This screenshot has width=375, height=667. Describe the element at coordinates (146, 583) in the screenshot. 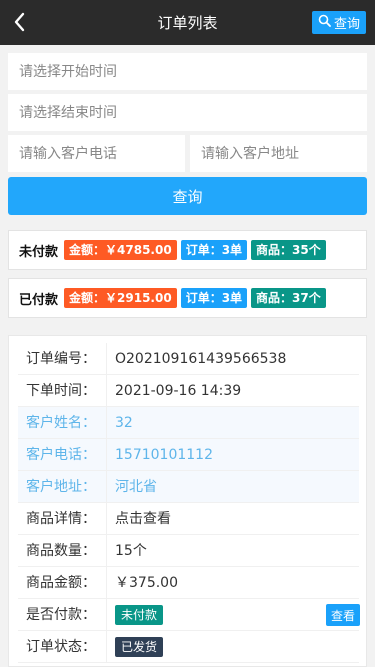

I see `goods-amount-value: ￥375.00` at that location.